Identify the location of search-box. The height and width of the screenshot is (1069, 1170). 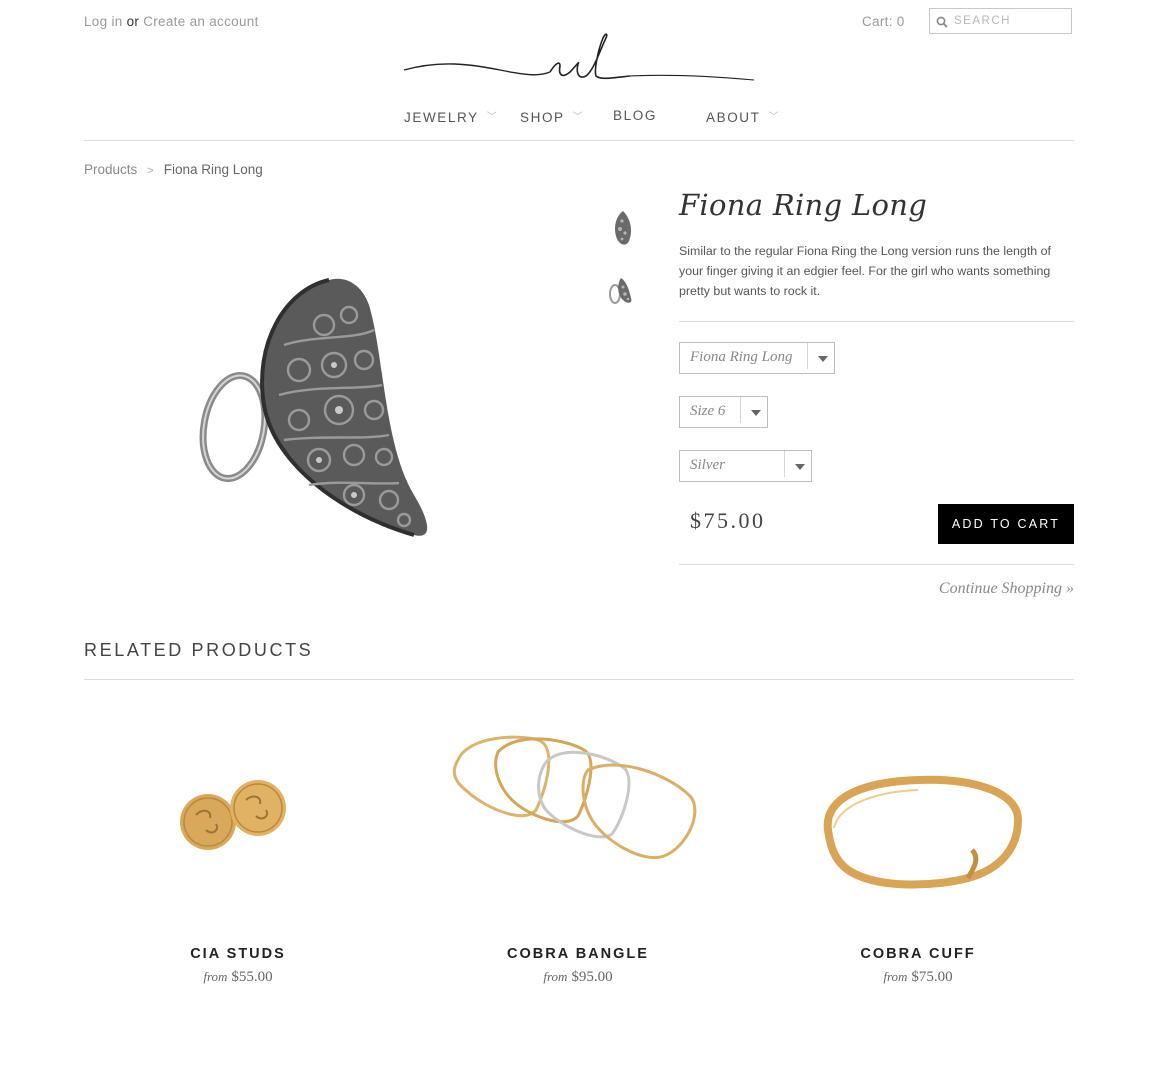
(1000, 21).